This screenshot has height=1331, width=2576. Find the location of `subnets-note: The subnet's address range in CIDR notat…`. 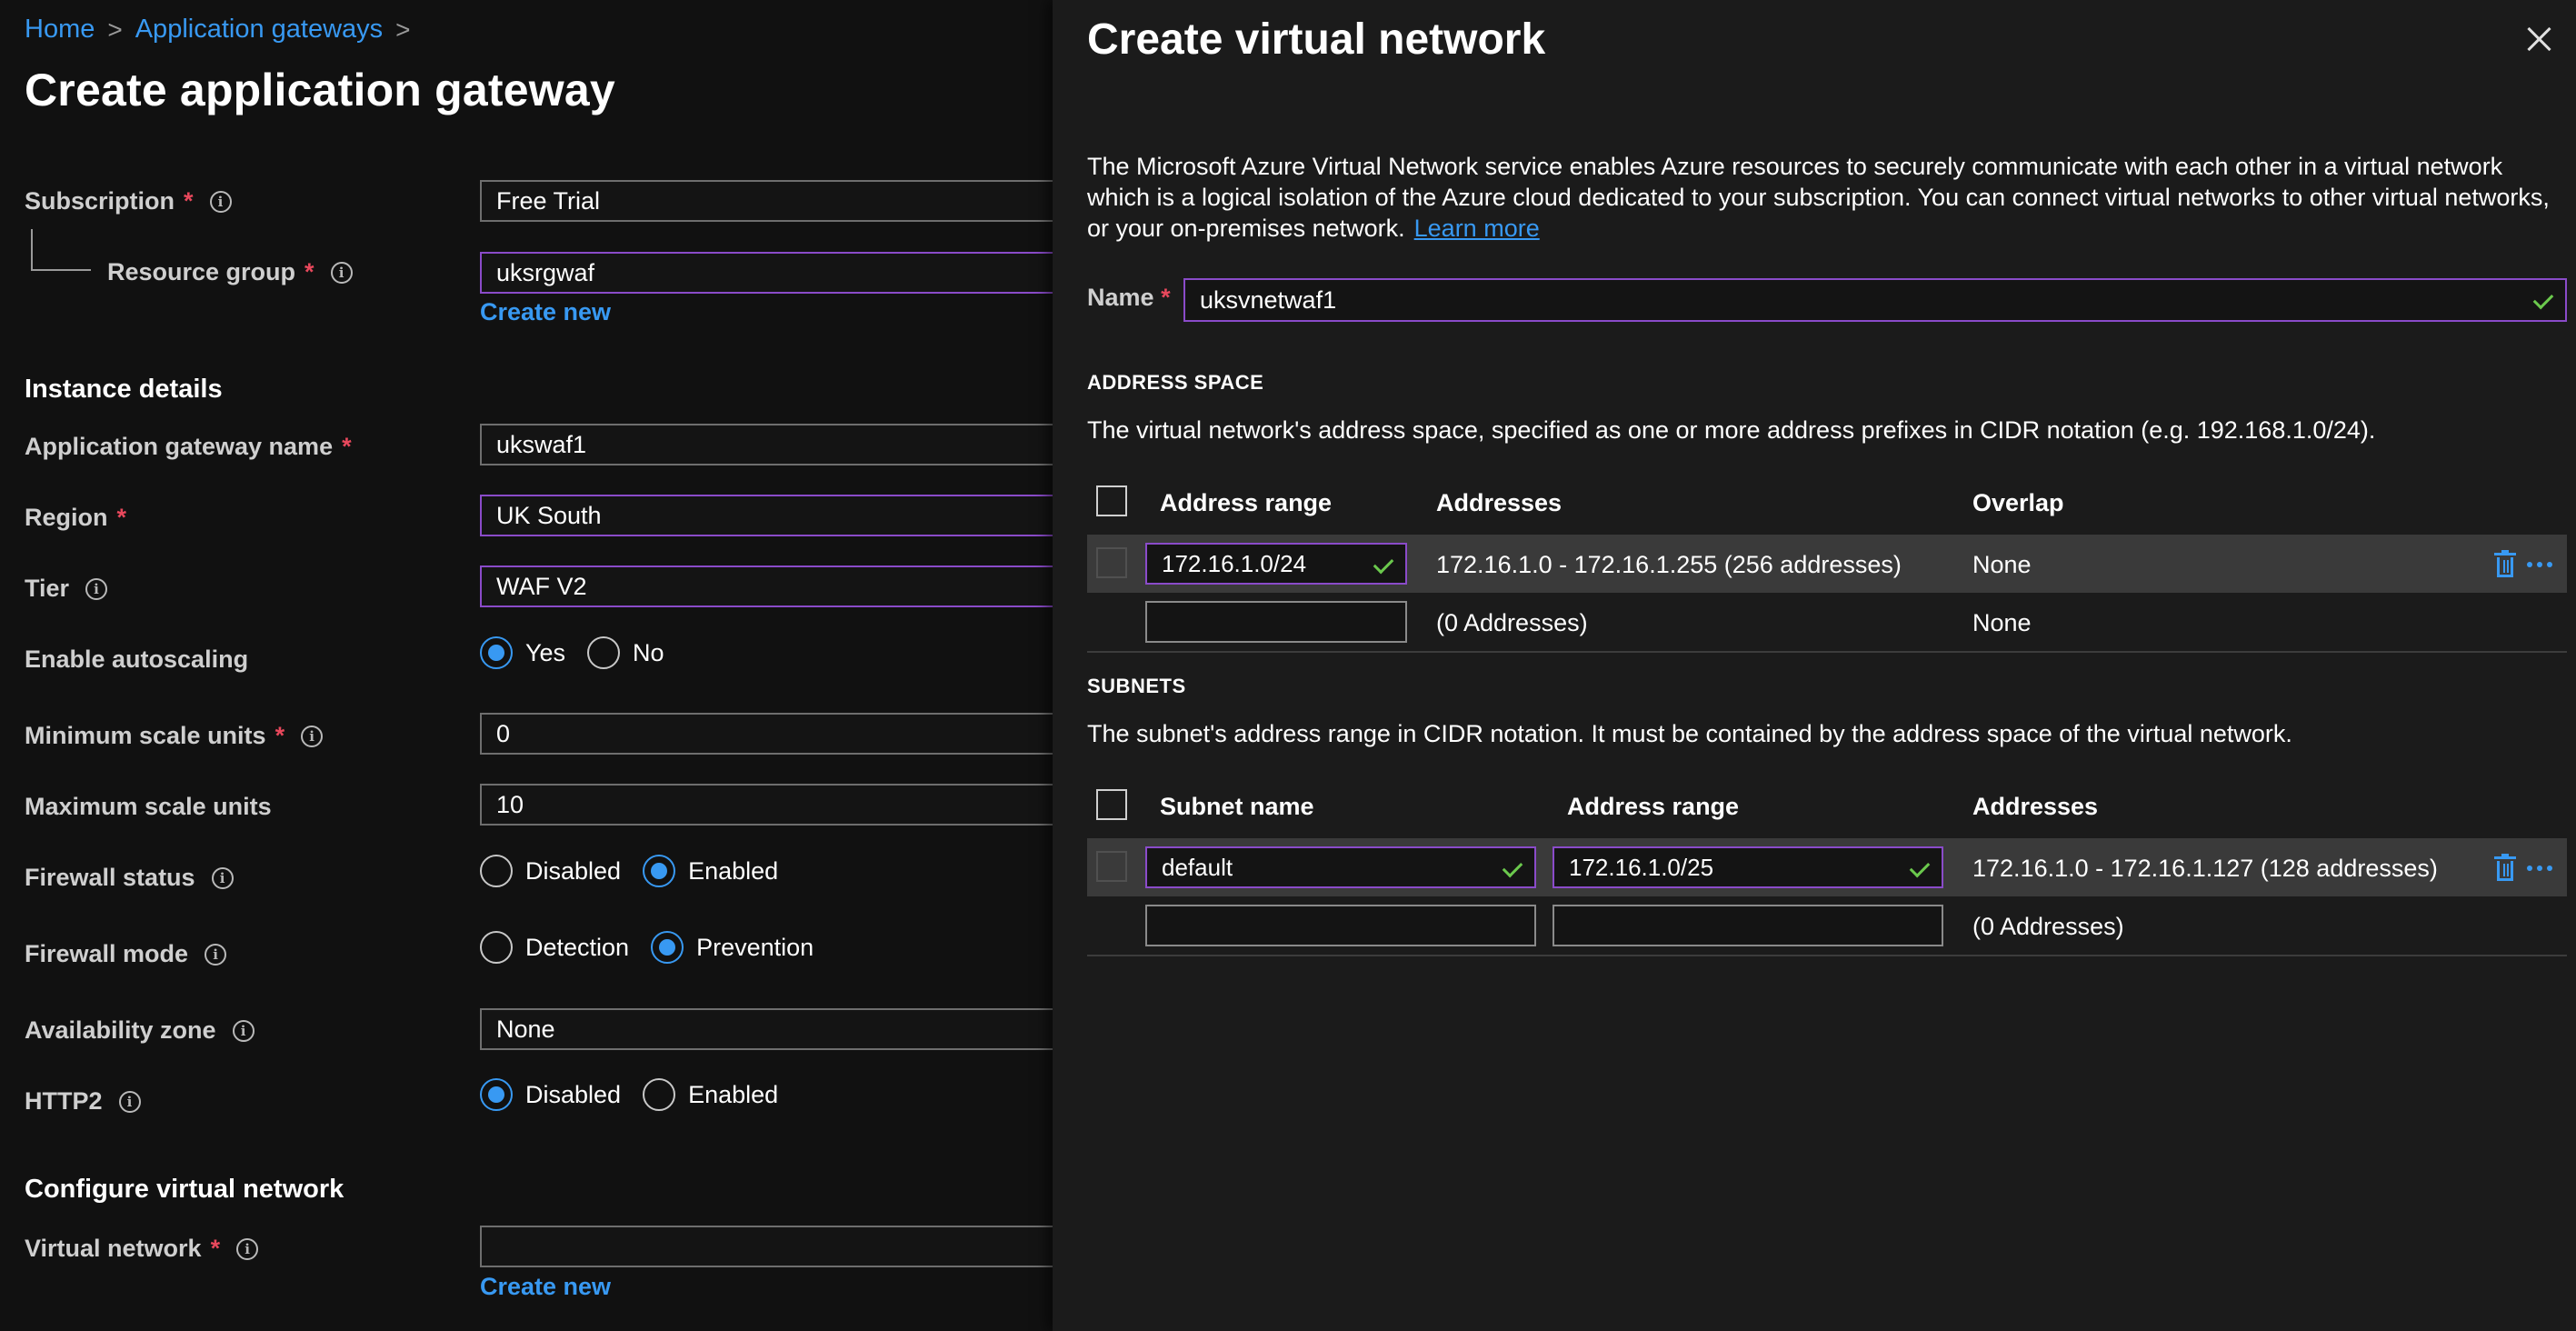

subnets-note: The subnet's address range in CIDR notat… is located at coordinates (1689, 733).